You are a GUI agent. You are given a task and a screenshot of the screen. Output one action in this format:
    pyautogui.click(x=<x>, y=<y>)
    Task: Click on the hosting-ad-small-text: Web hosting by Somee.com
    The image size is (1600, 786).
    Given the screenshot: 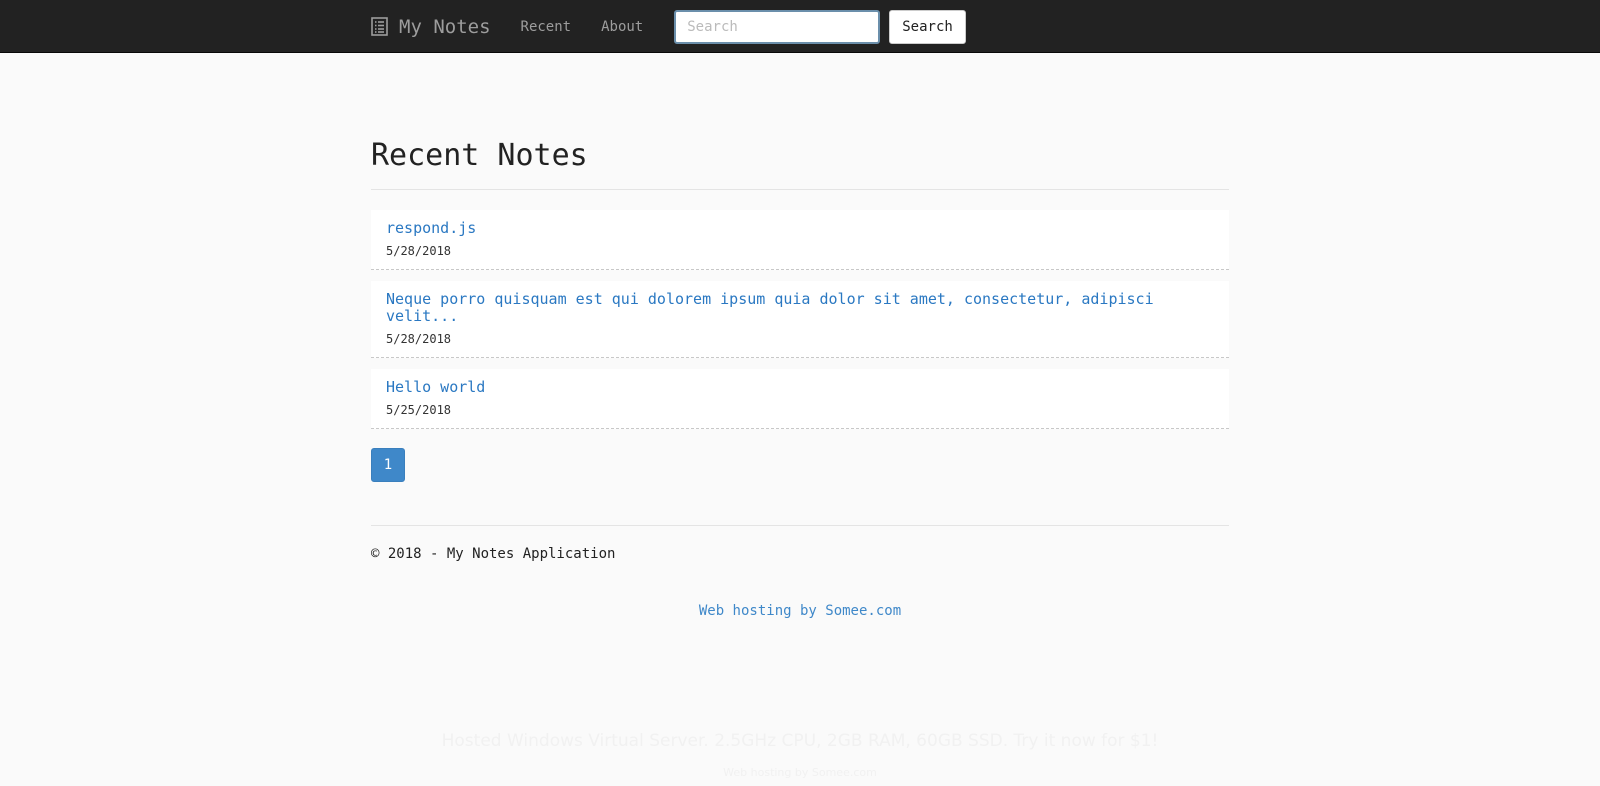 What is the action you would take?
    pyautogui.click(x=800, y=772)
    